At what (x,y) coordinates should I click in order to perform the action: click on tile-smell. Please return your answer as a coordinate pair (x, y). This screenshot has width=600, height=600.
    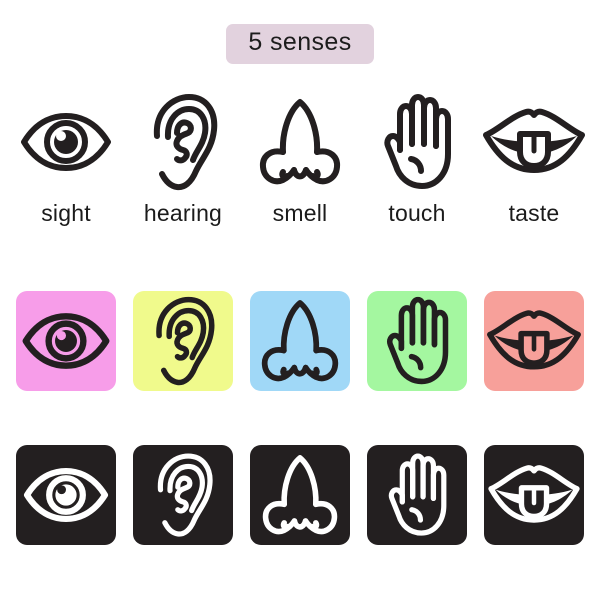
    Looking at the image, I should click on (300, 341).